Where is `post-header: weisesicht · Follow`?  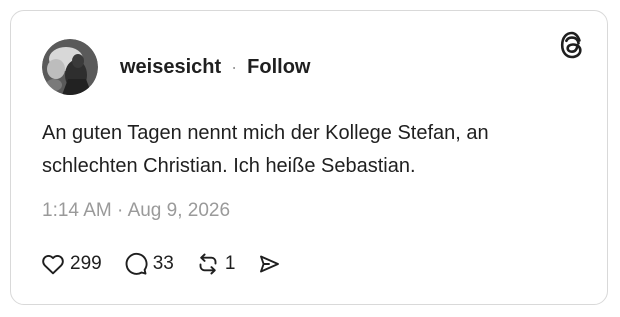
post-header: weisesicht · Follow is located at coordinates (176, 67).